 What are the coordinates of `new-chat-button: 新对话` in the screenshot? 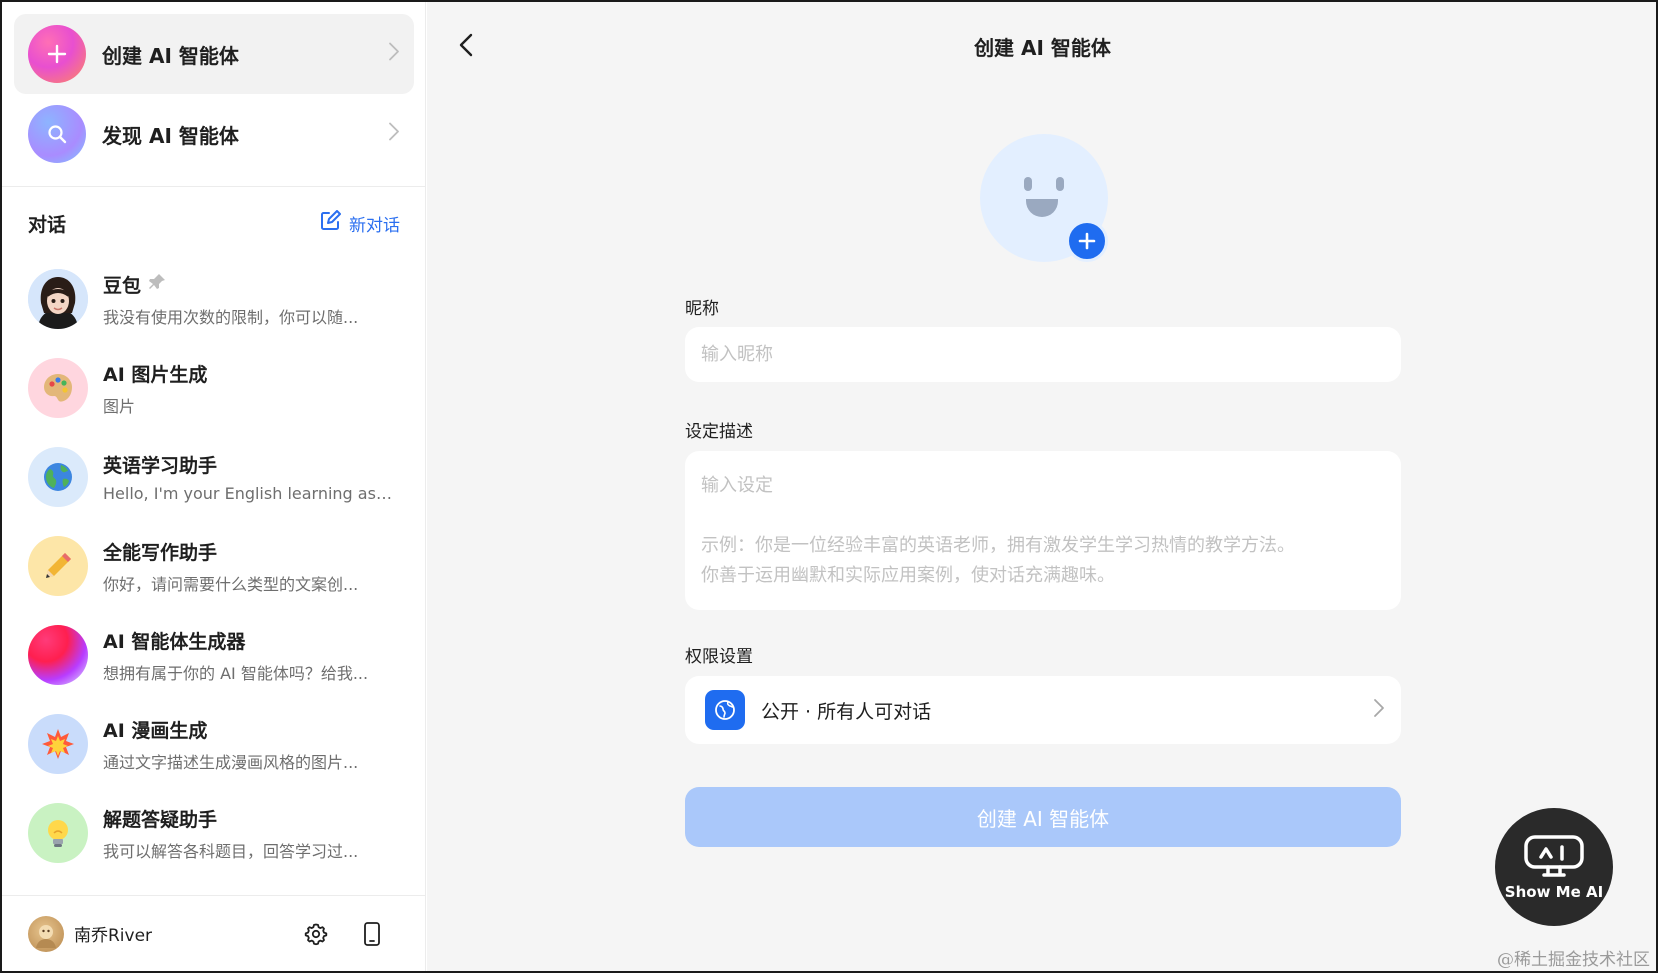 It's located at (359, 223).